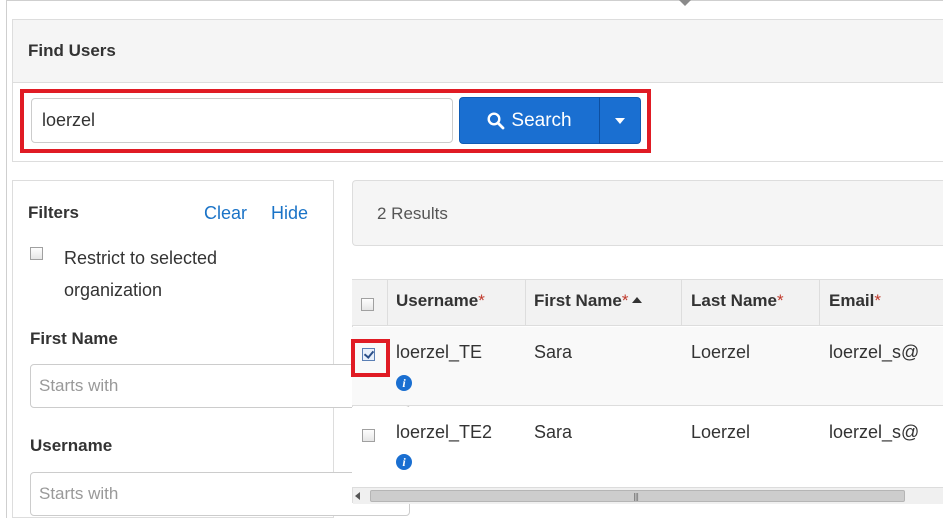 The width and height of the screenshot is (943, 518). Describe the element at coordinates (852, 300) in the screenshot. I see `column-header-email-label: Email` at that location.